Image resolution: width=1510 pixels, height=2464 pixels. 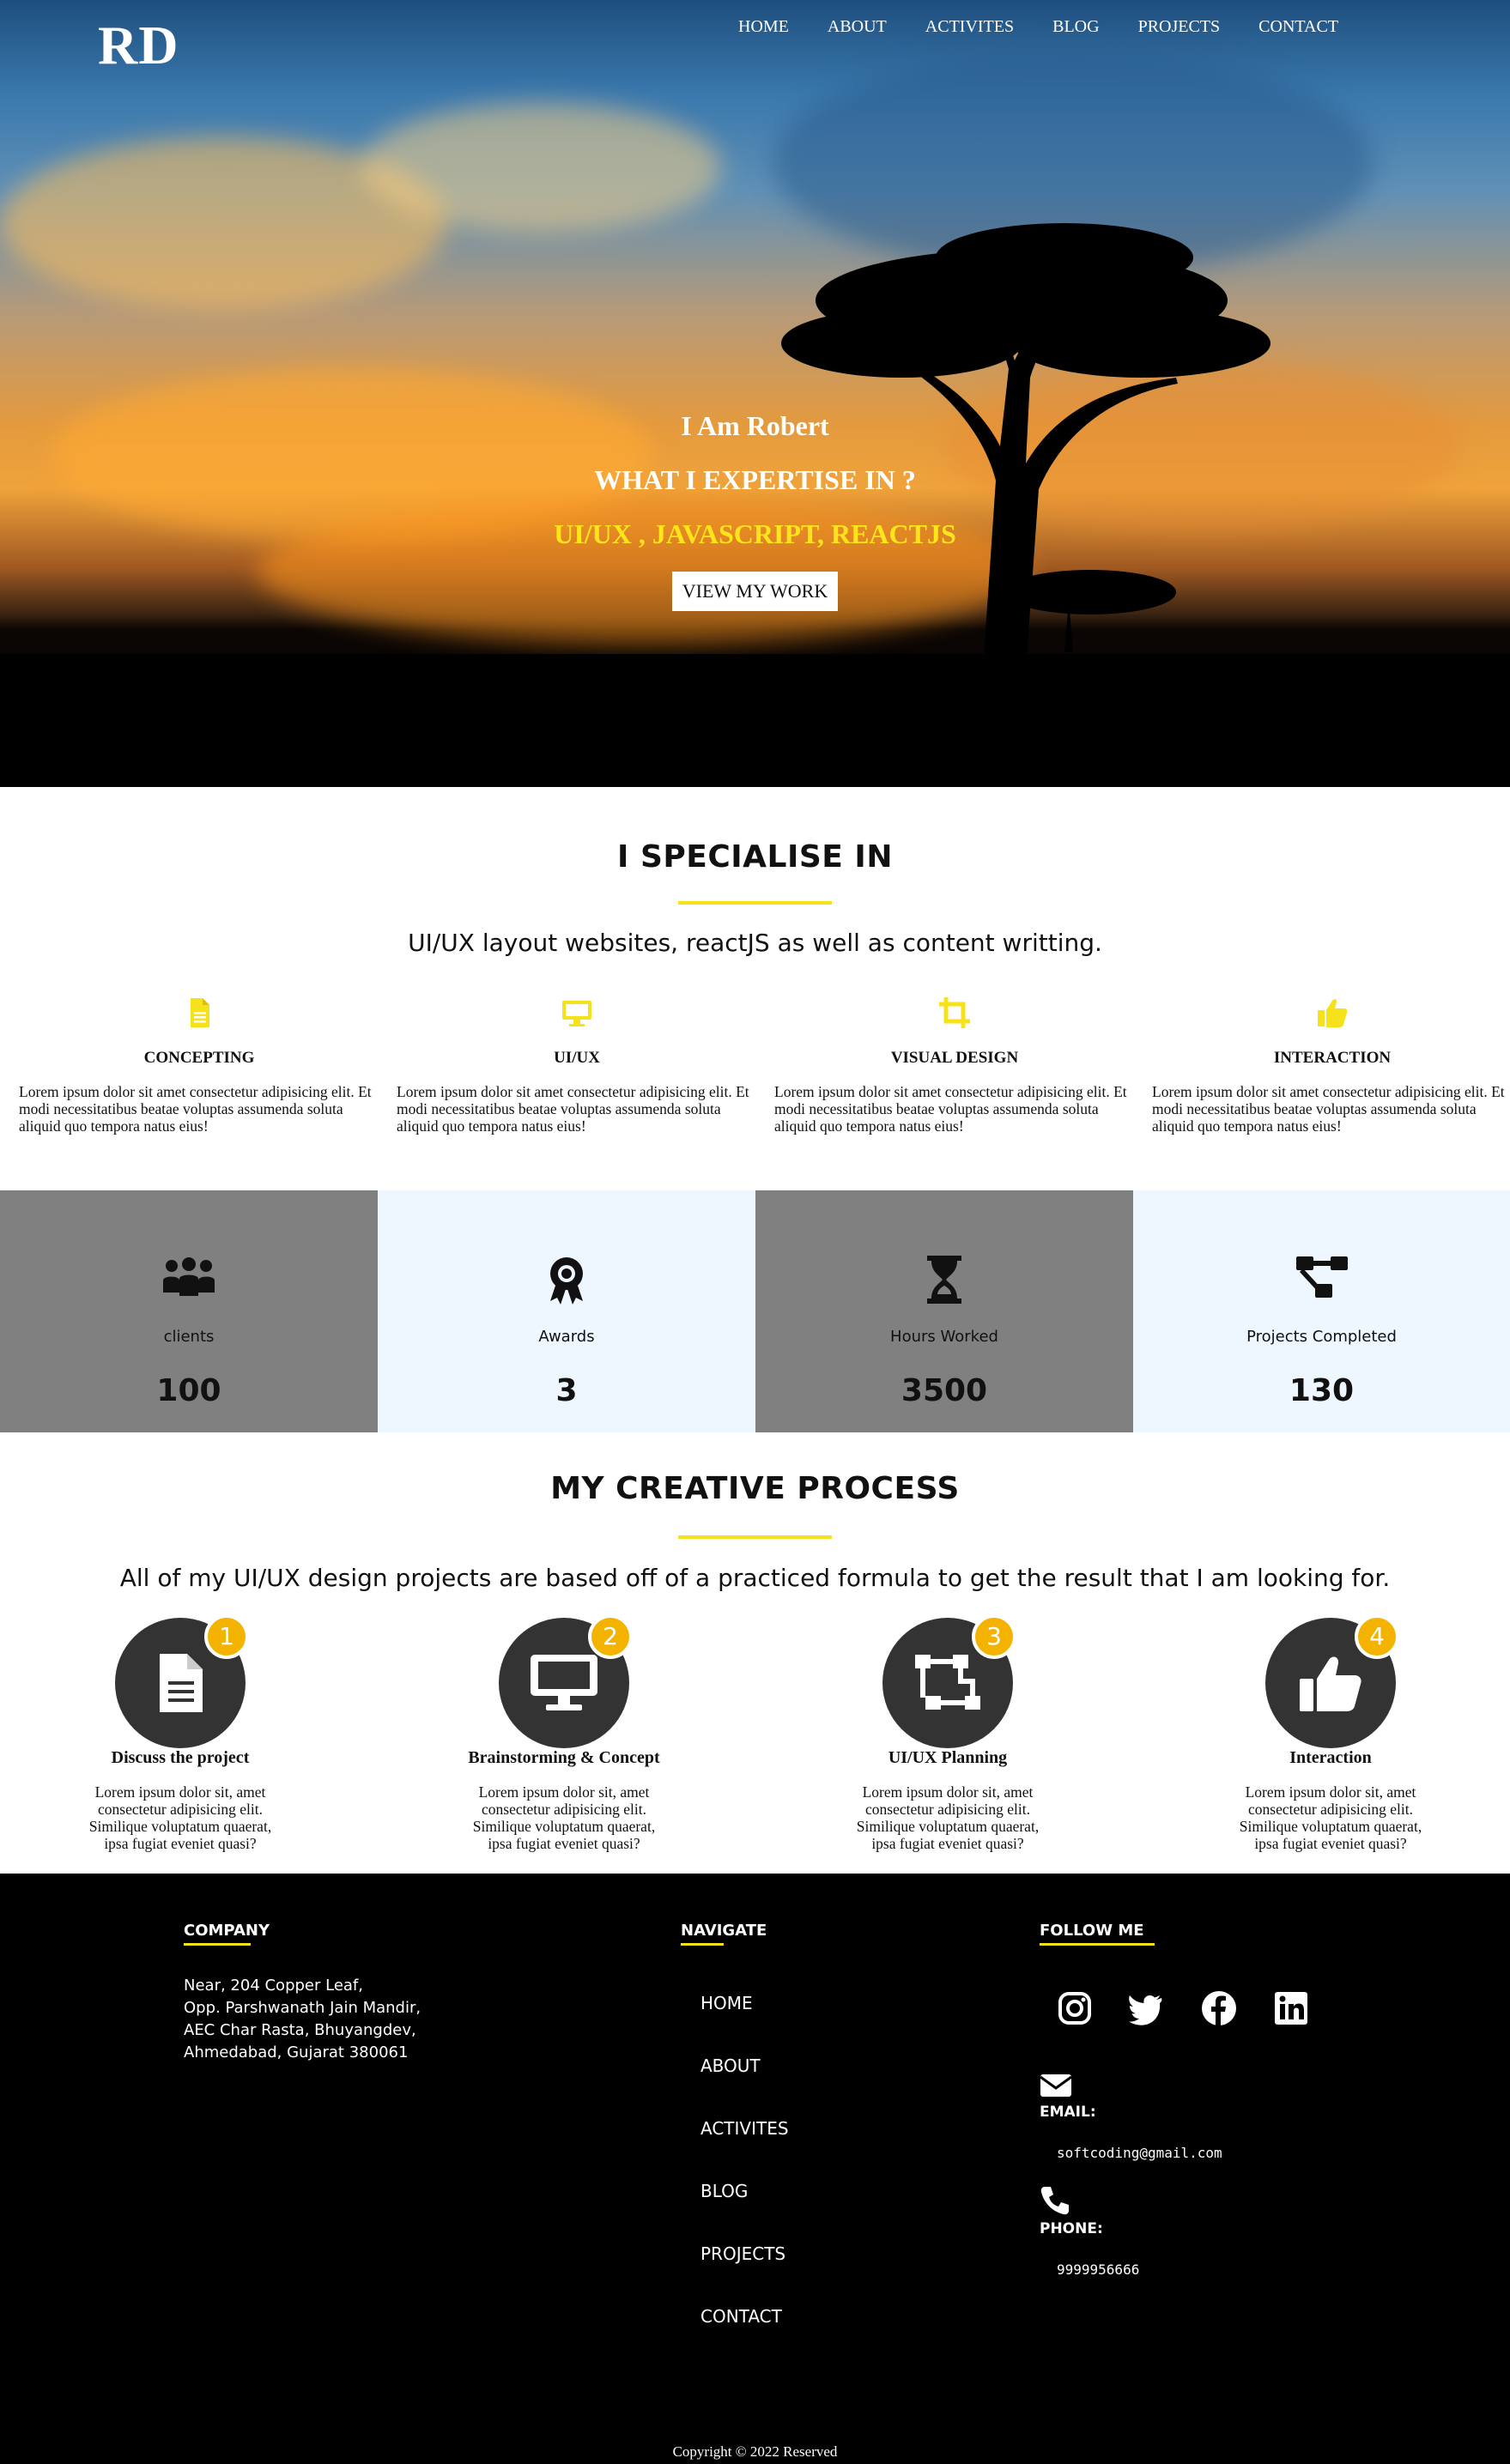 What do you see at coordinates (724, 1931) in the screenshot?
I see `footer-navigate-heading: NAVIGATE` at bounding box center [724, 1931].